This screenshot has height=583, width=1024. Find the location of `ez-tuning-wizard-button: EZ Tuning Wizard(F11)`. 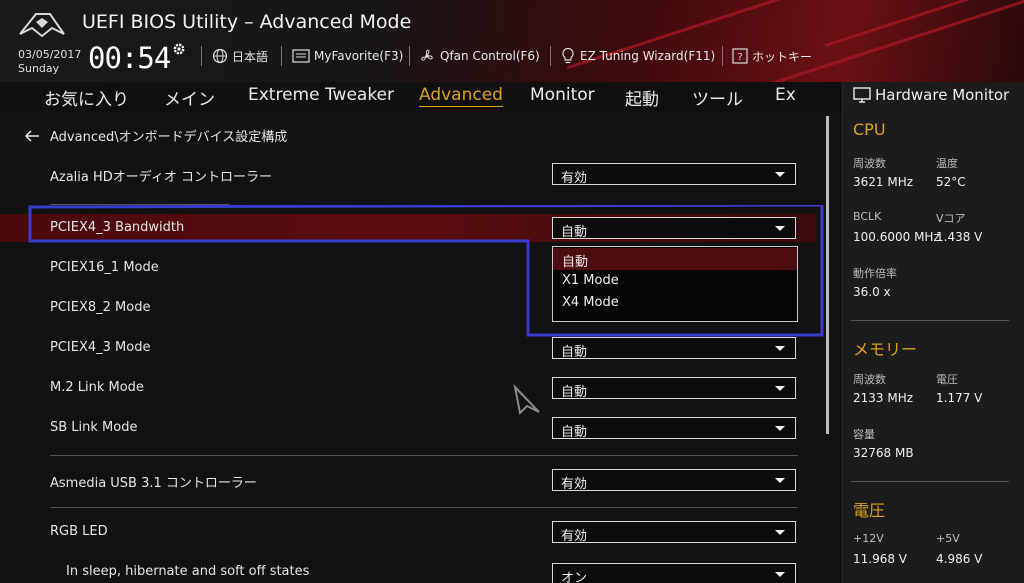

ez-tuning-wizard-button: EZ Tuning Wizard(F11) is located at coordinates (637, 56).